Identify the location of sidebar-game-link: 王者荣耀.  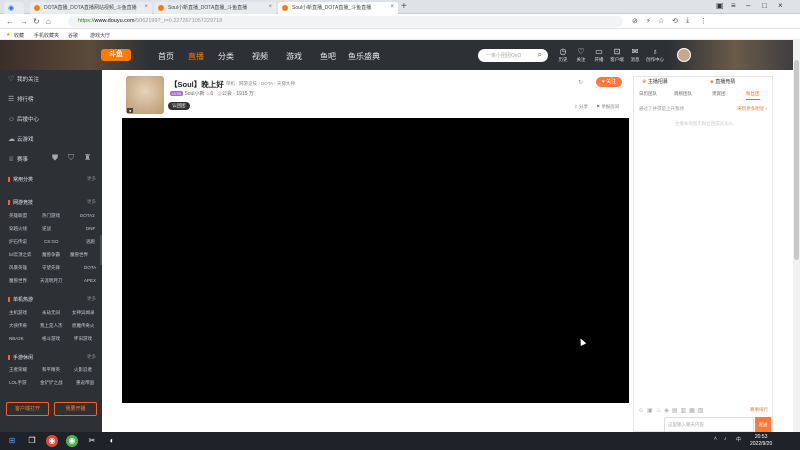
(18, 370).